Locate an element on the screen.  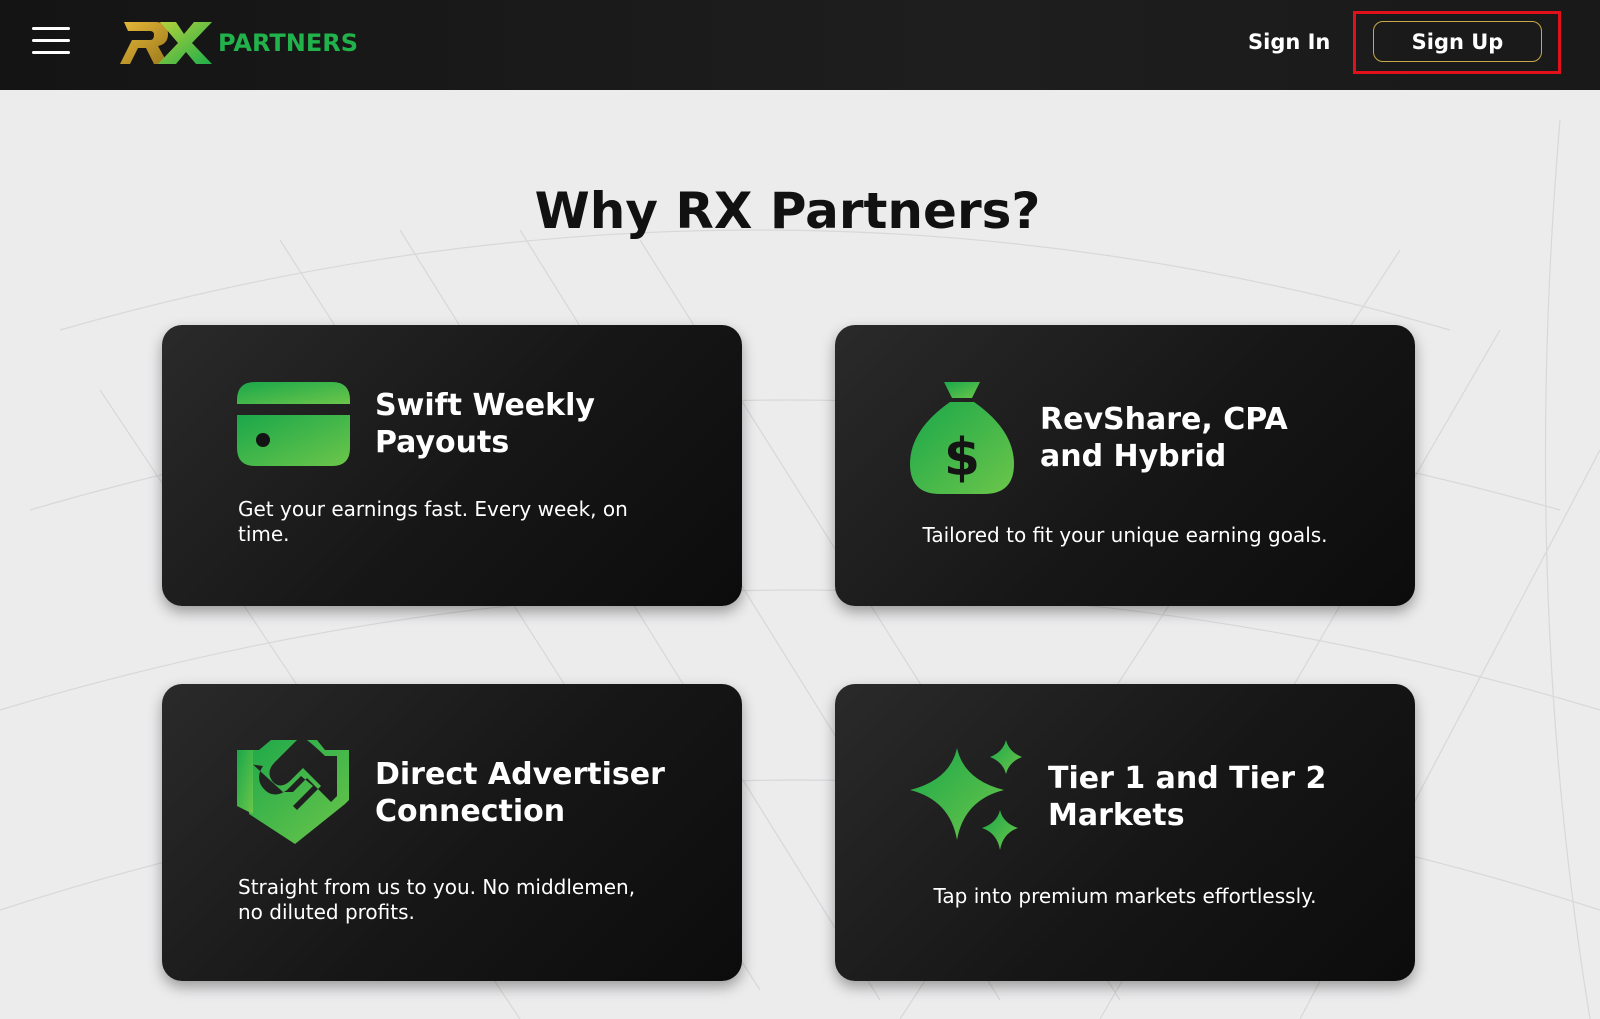
card-title-line: Direct Advertiser is located at coordinates (520, 774).